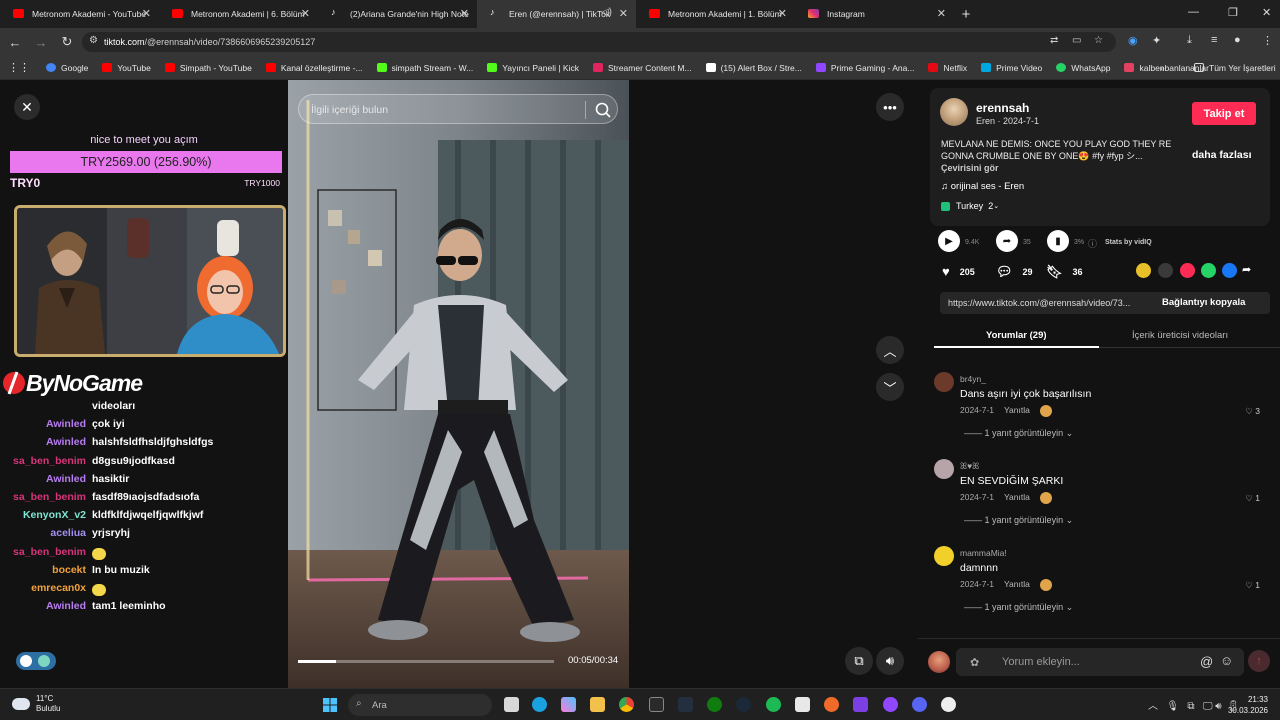 Image resolution: width=1280 pixels, height=720 pixels. What do you see at coordinates (1206, 661) in the screenshot?
I see `mention-icon: @` at bounding box center [1206, 661].